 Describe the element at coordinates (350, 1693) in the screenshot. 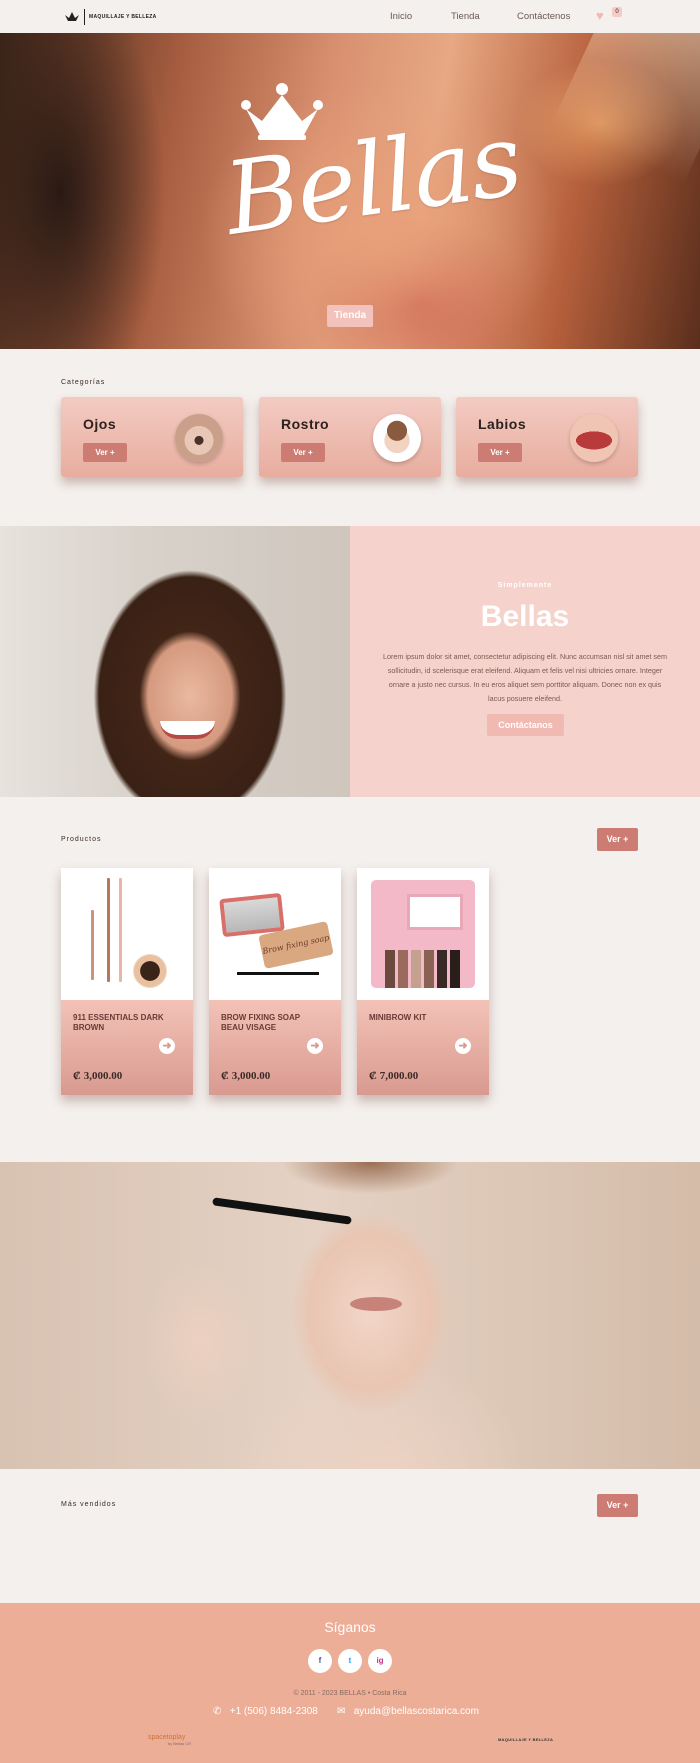

I see `copyright-text: © 2011 - 2023 BELLAS • Costa Rica` at that location.